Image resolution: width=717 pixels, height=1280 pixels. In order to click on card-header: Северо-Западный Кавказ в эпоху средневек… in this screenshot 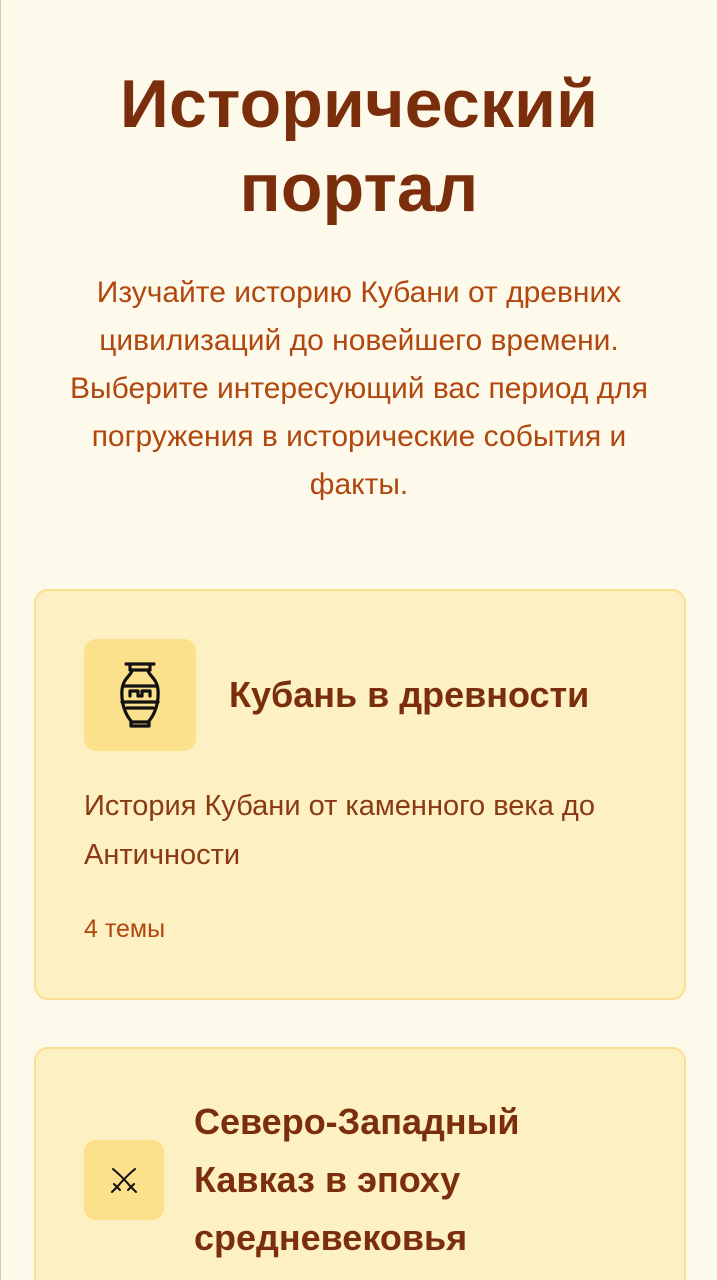, I will do `click(364, 1180)`.